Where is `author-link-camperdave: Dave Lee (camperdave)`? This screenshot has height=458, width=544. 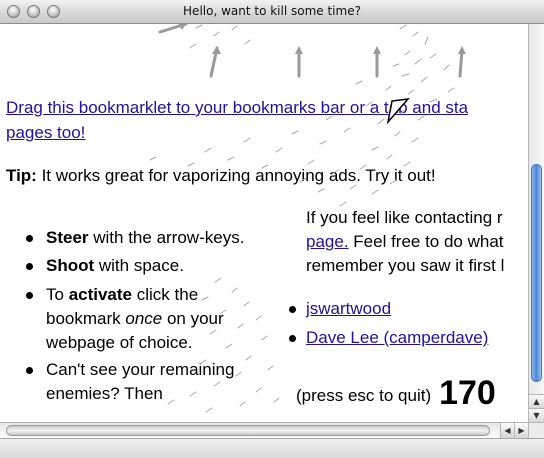
author-link-camperdave: Dave Lee (camperdave) is located at coordinates (397, 337).